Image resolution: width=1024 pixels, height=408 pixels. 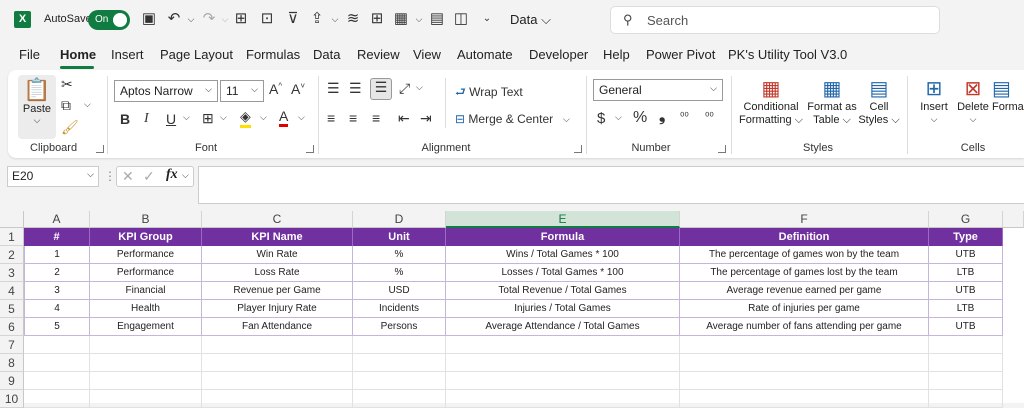 What do you see at coordinates (70, 127) in the screenshot?
I see `format-painter-icon: 🖌` at bounding box center [70, 127].